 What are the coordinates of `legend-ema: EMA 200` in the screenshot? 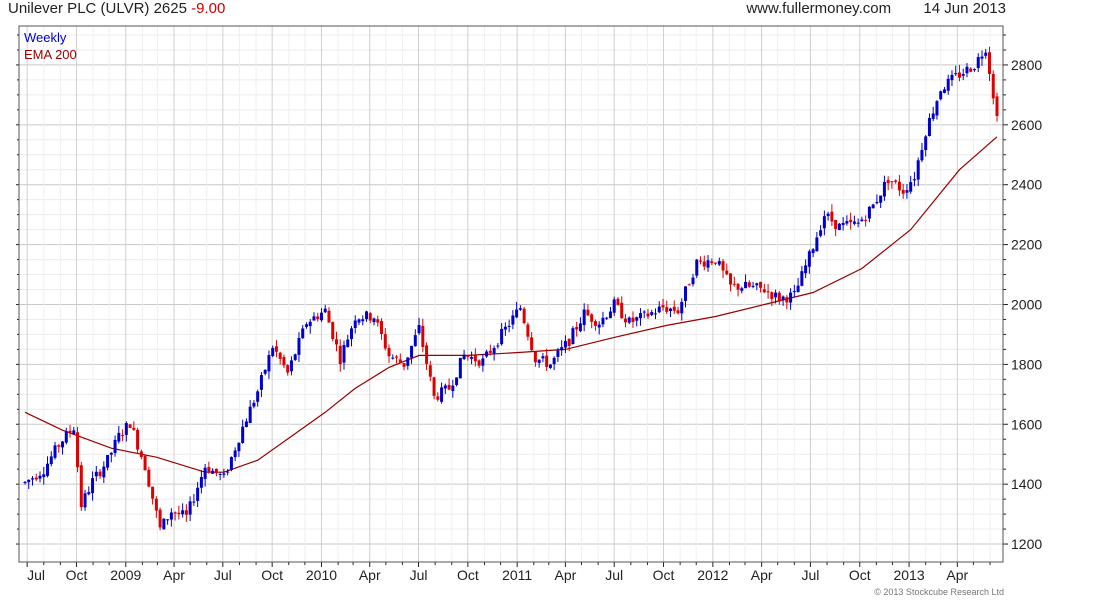 It's located at (50, 54).